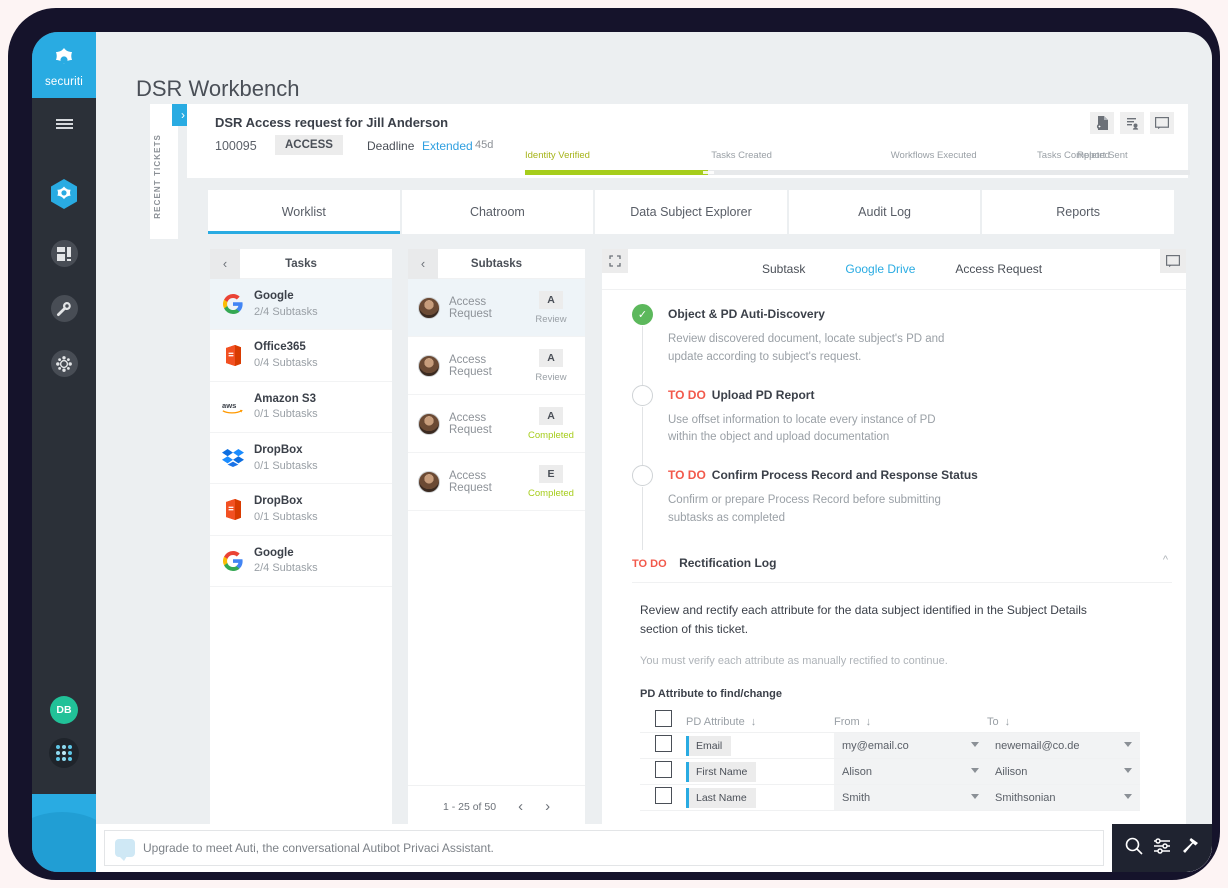  Describe the element at coordinates (64, 194) in the screenshot. I see `sidebar-item-privaci` at that location.